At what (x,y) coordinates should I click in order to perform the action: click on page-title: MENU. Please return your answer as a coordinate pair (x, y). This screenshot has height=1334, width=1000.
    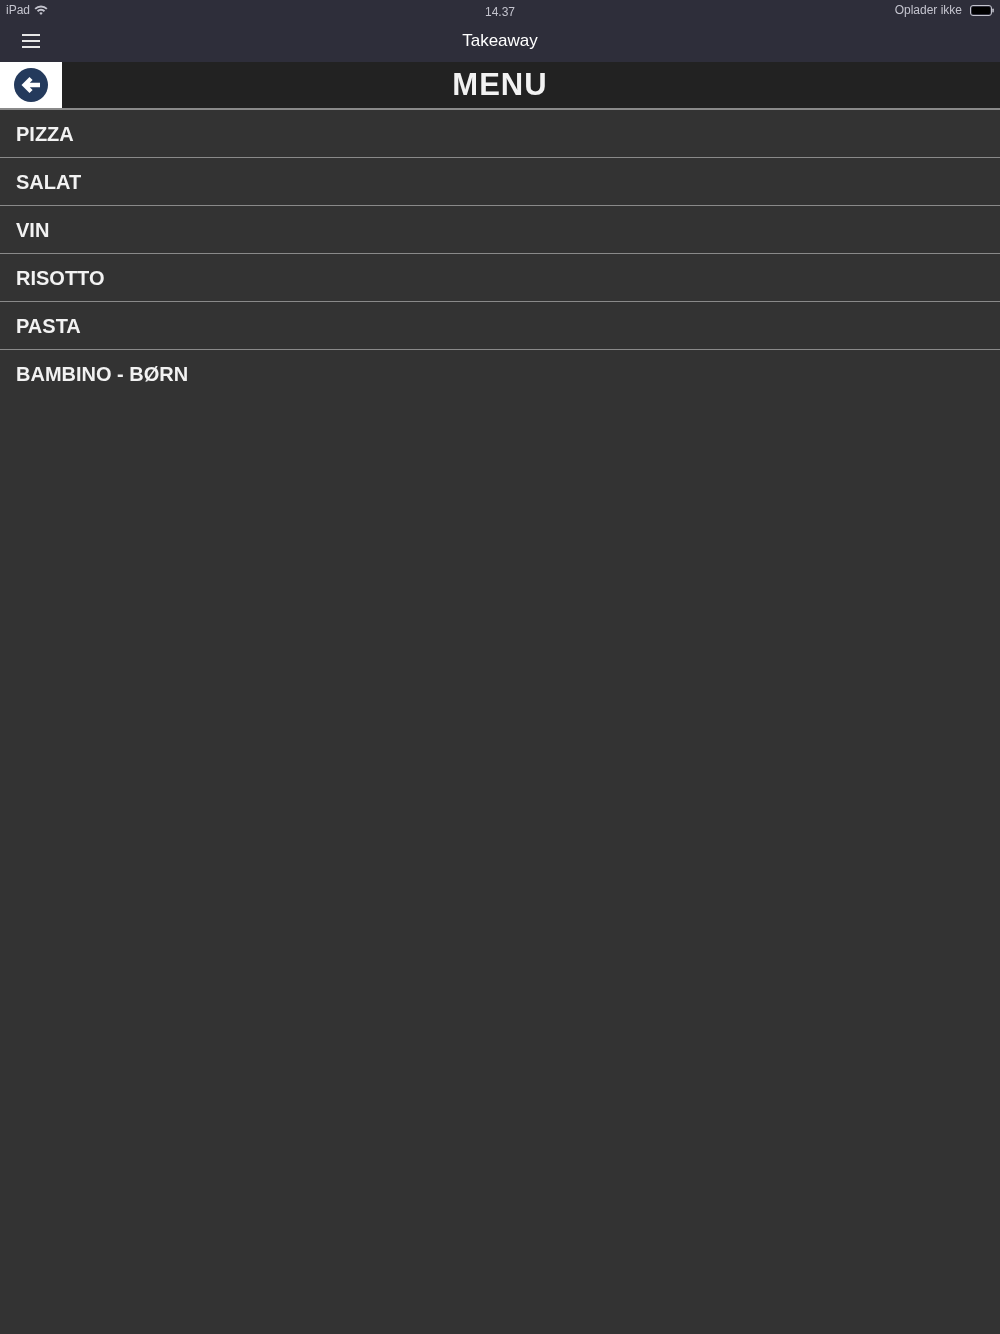
    Looking at the image, I should click on (500, 84).